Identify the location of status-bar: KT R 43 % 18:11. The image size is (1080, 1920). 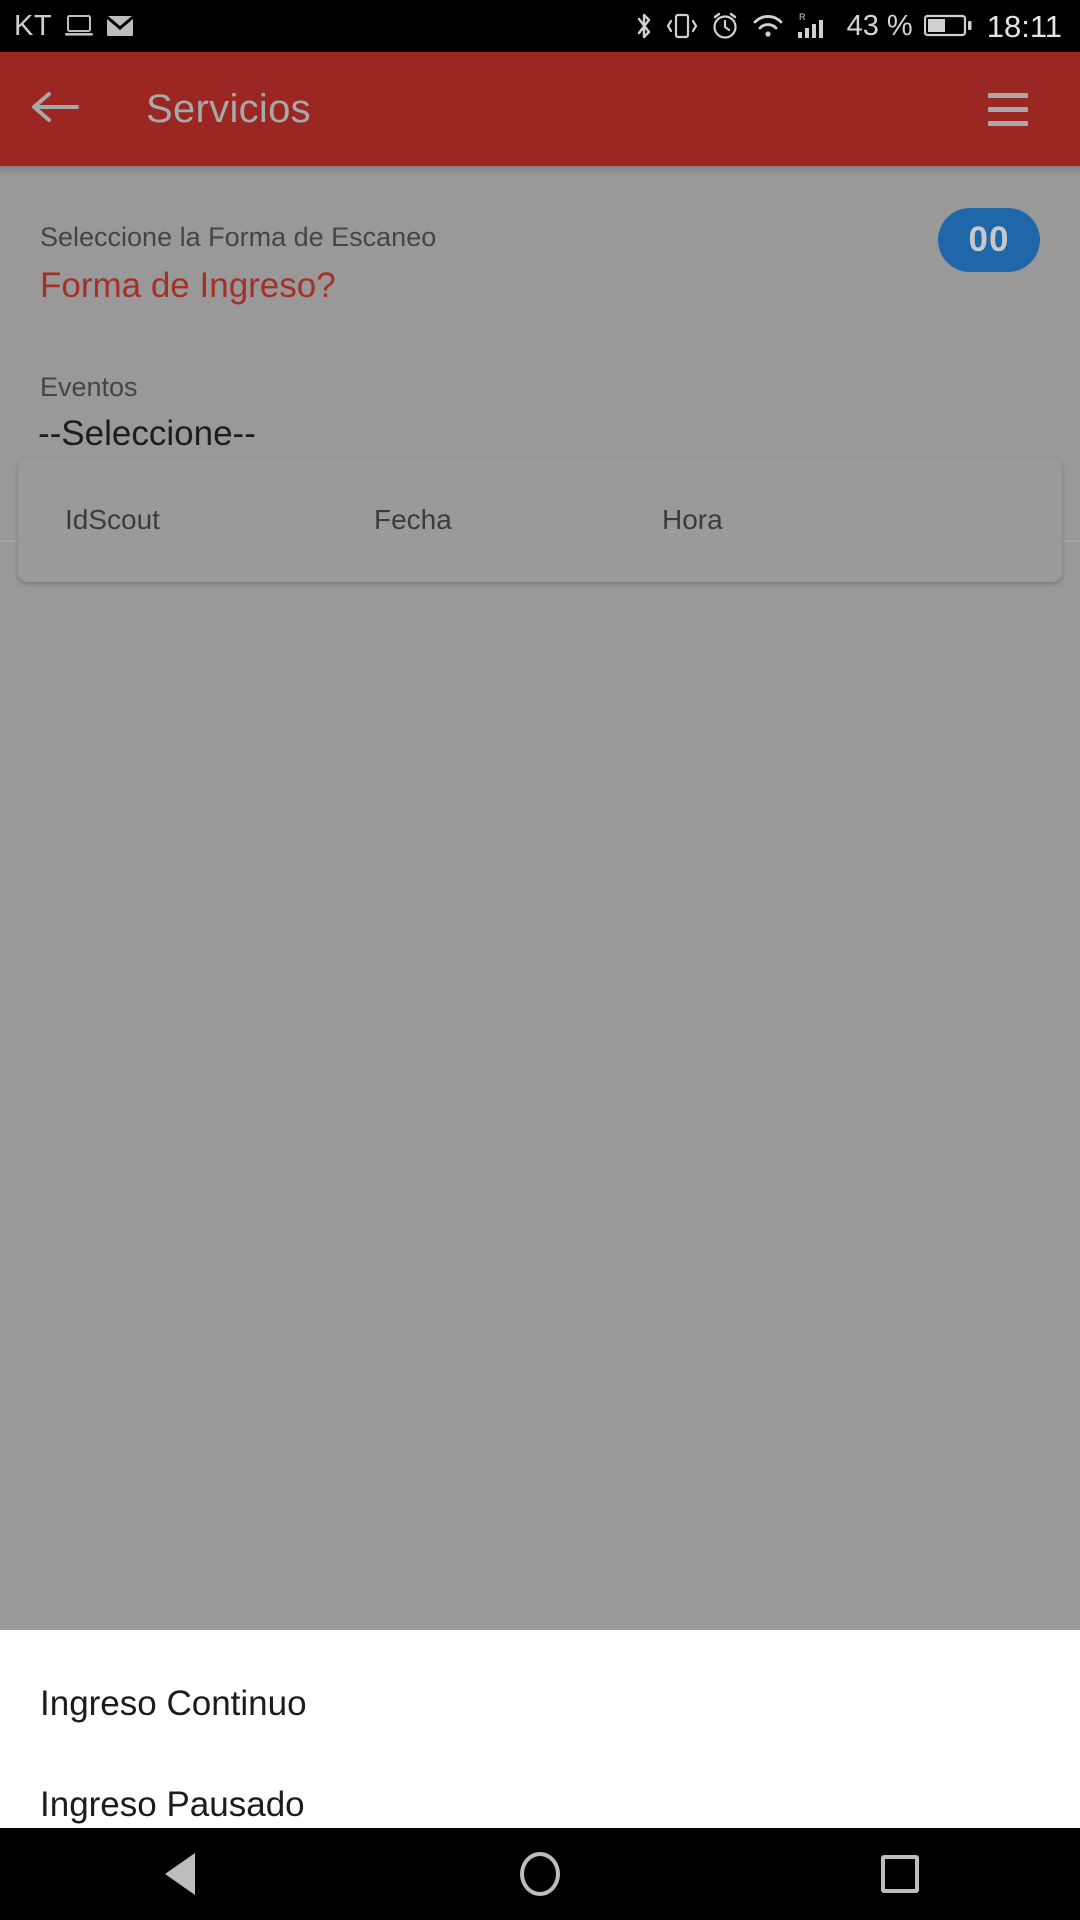
(540, 26).